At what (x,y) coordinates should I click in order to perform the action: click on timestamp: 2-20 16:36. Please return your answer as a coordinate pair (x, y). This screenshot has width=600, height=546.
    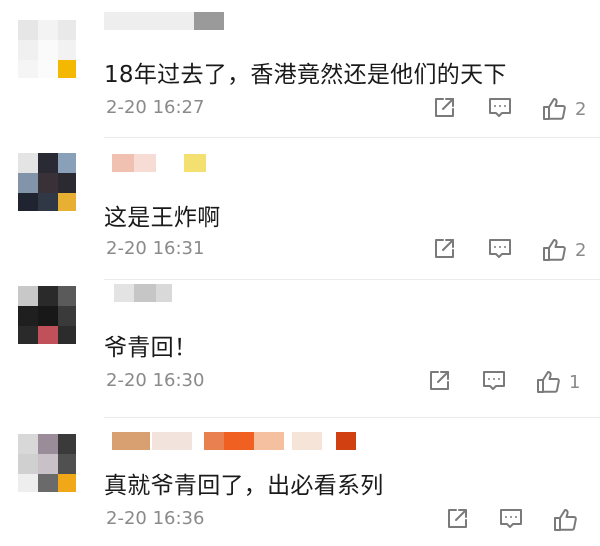
    Looking at the image, I should click on (155, 518).